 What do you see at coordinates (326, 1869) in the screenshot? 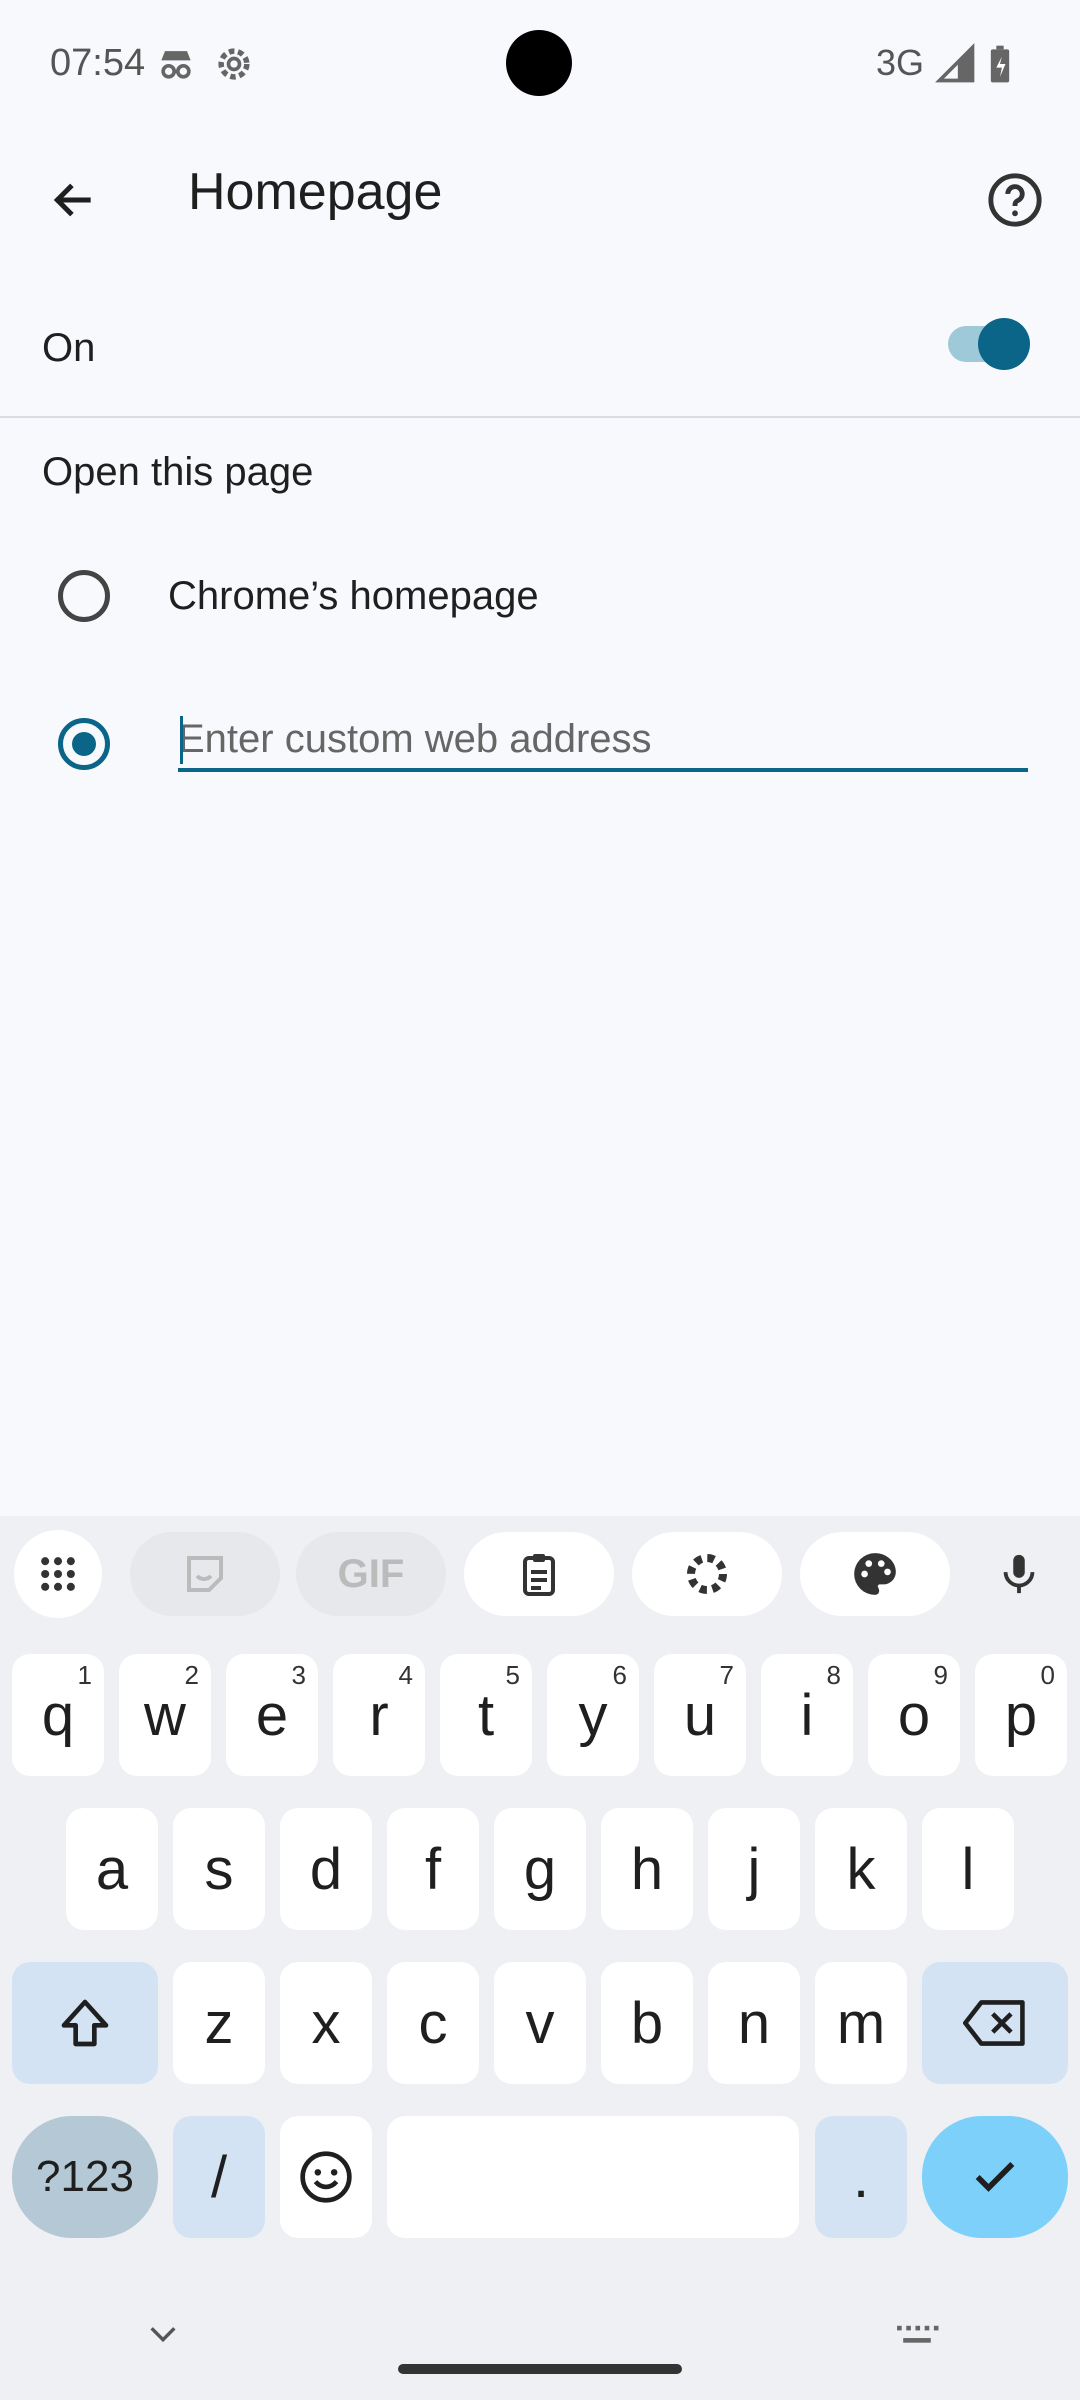
I see `key-d: d` at bounding box center [326, 1869].